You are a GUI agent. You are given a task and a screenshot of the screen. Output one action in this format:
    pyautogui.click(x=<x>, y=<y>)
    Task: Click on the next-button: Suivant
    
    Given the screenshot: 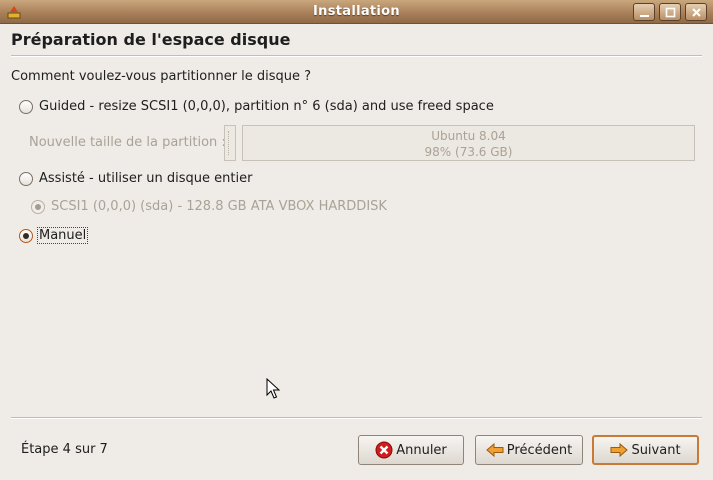 What is the action you would take?
    pyautogui.click(x=645, y=450)
    